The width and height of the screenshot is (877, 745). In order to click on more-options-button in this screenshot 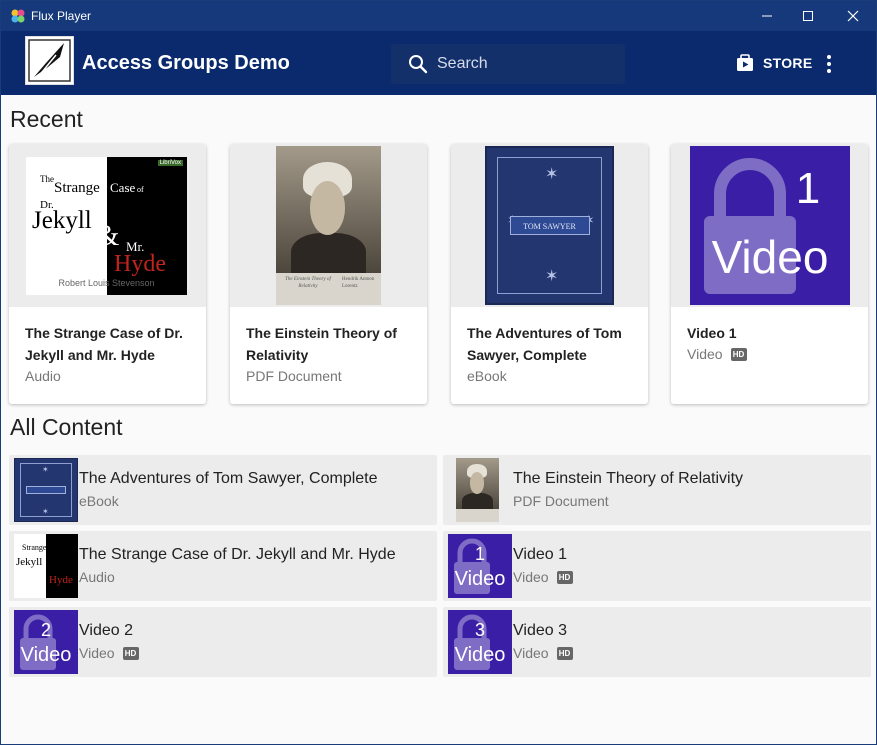, I will do `click(829, 64)`.